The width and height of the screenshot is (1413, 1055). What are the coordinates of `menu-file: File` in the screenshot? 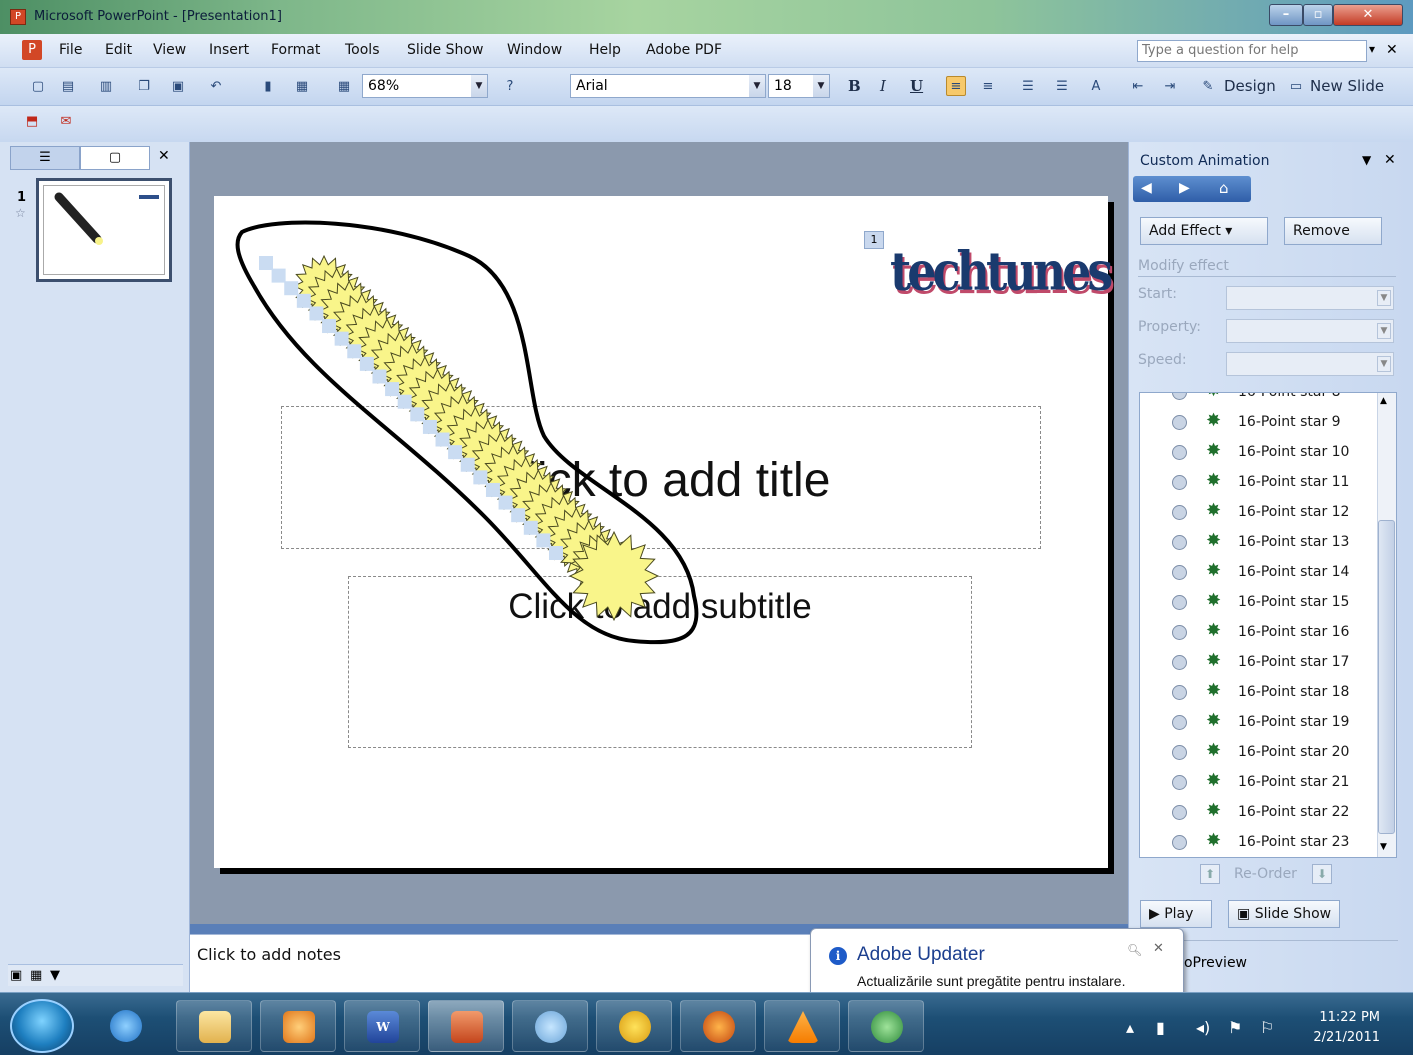 It's located at (70, 50).